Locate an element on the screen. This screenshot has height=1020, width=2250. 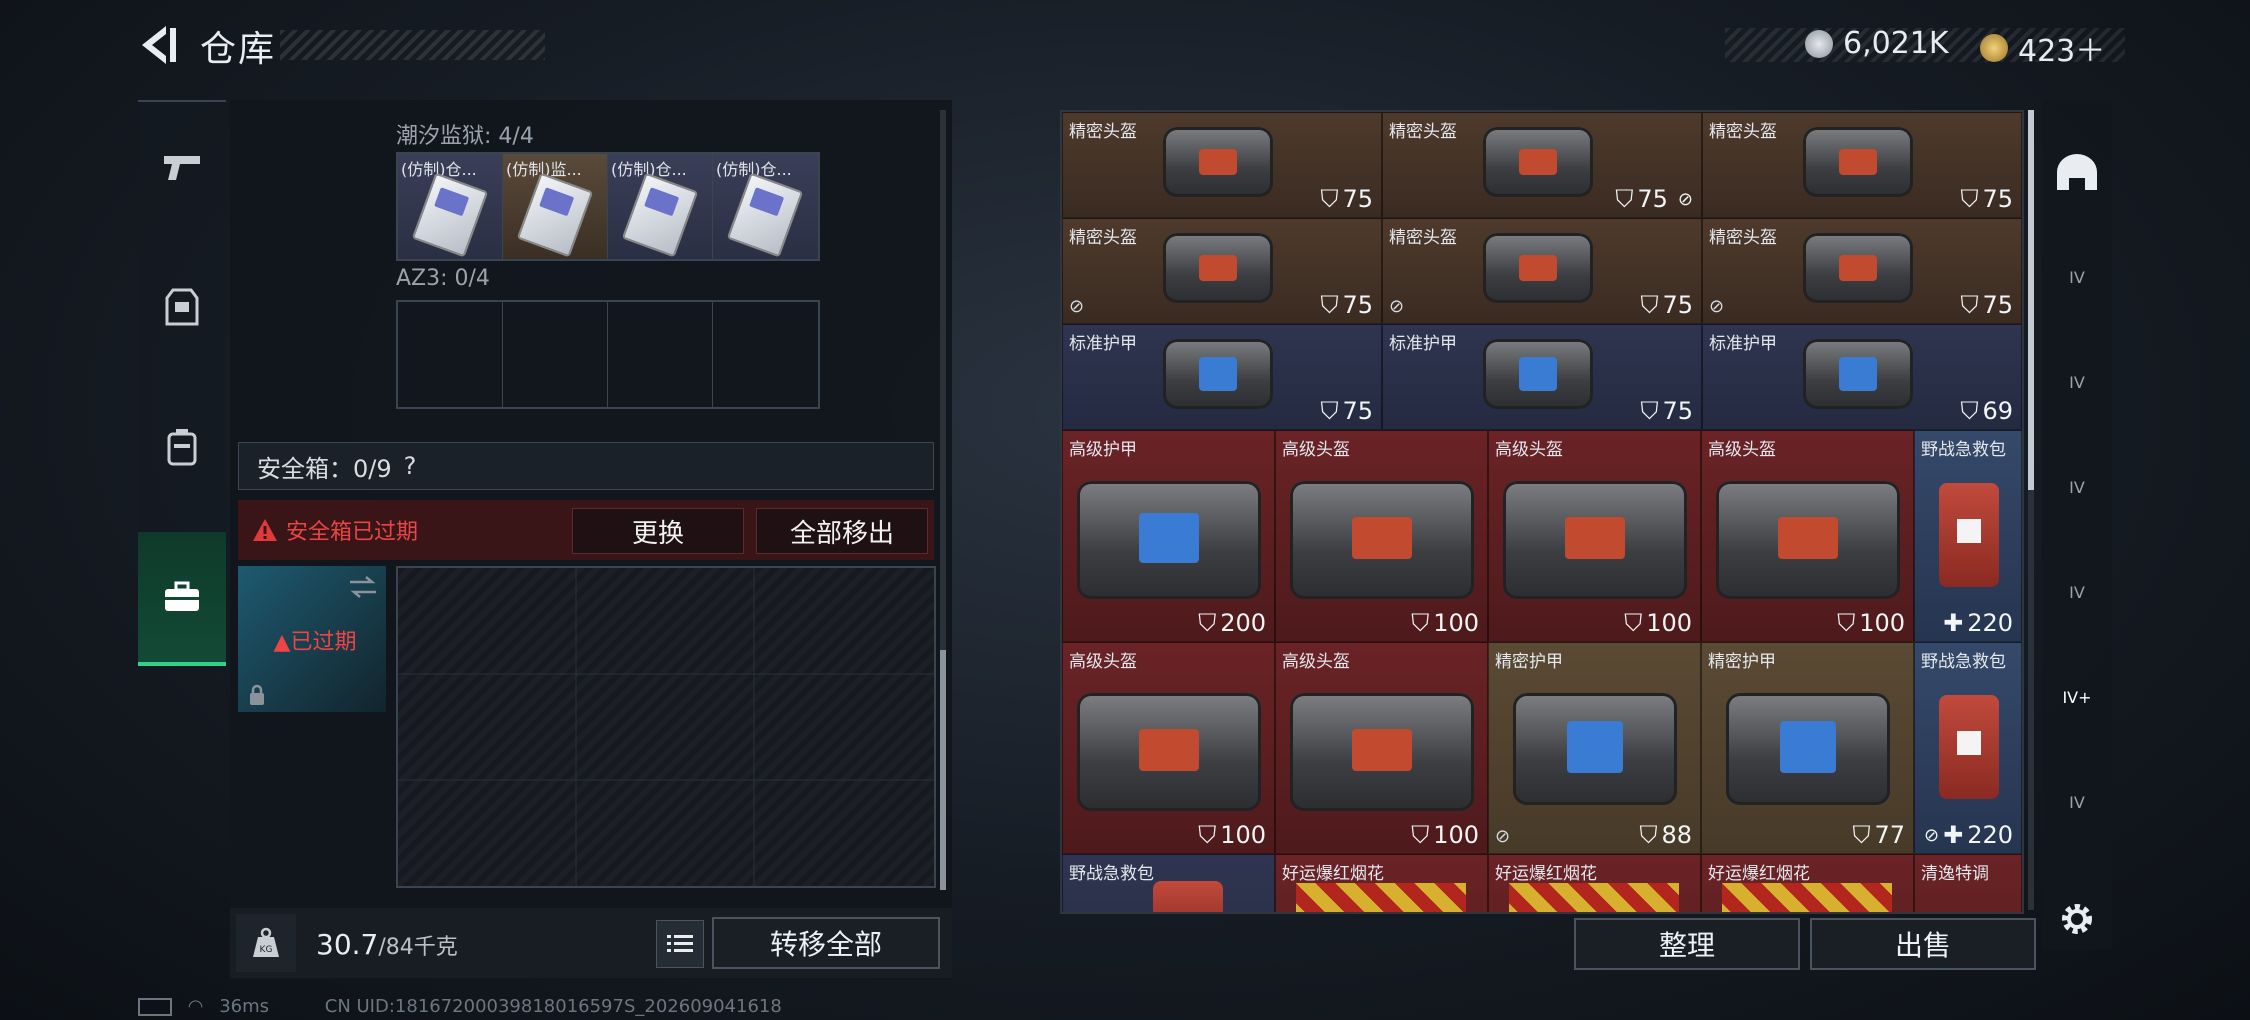
back-icon is located at coordinates (157, 45).